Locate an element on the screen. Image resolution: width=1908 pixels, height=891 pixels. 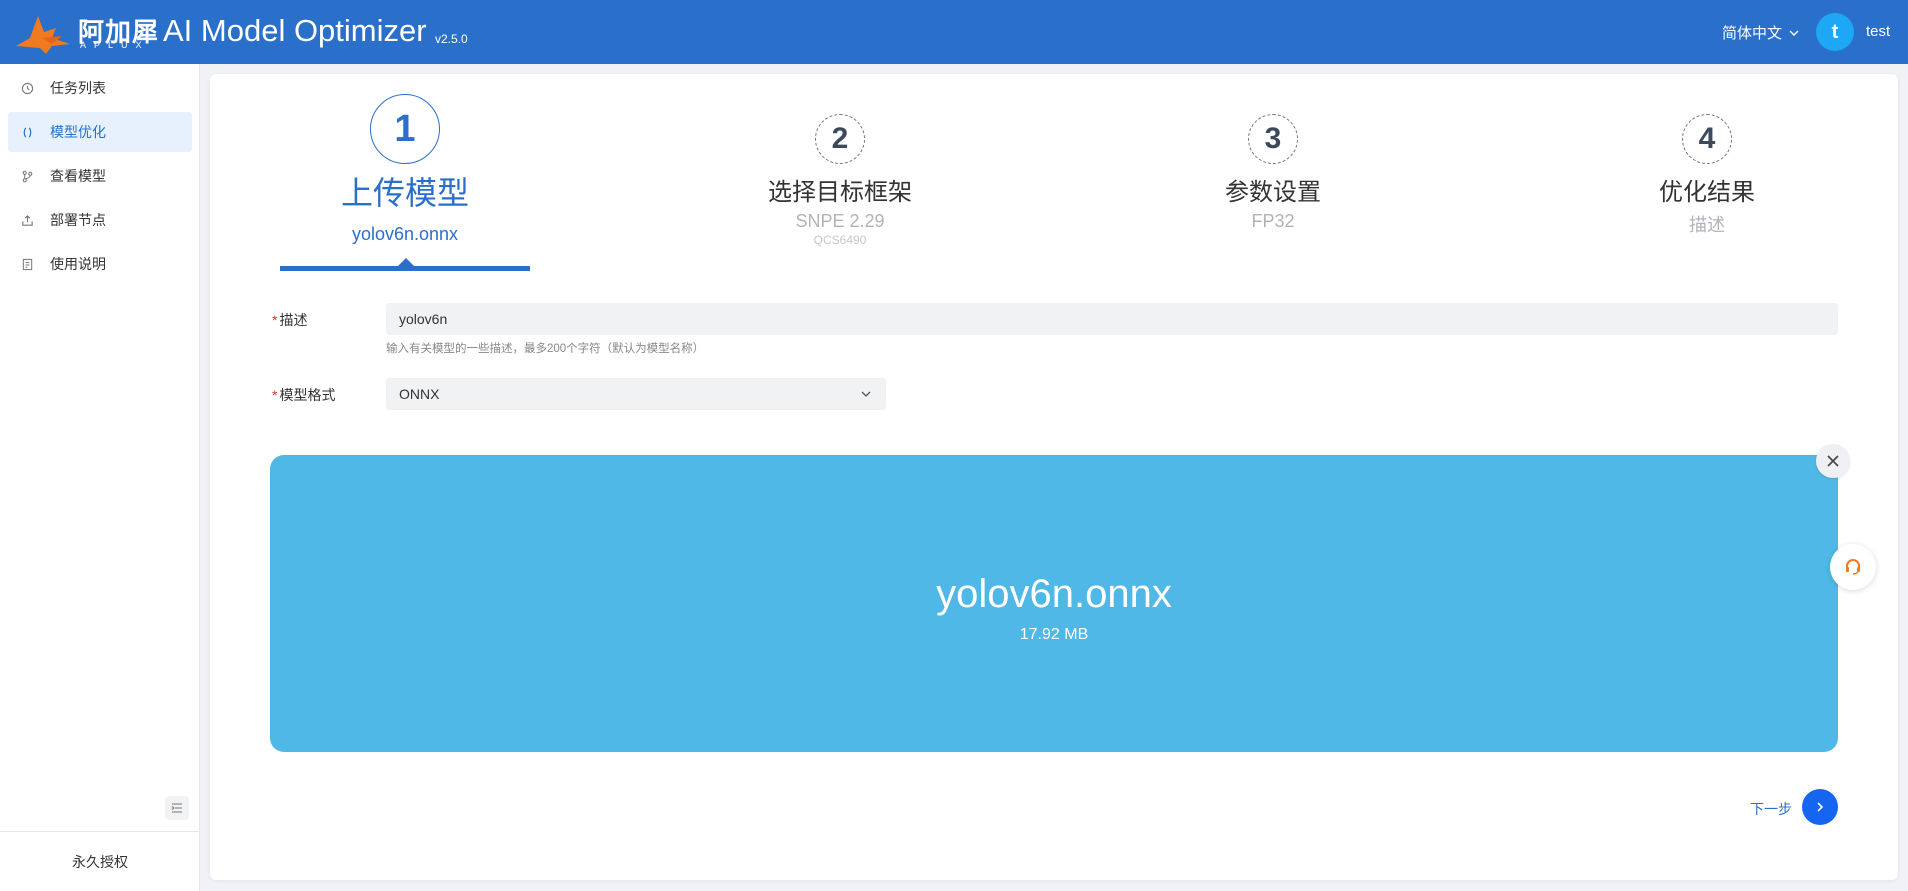
step-subtitle: SNPE 2.29 is located at coordinates (840, 221).